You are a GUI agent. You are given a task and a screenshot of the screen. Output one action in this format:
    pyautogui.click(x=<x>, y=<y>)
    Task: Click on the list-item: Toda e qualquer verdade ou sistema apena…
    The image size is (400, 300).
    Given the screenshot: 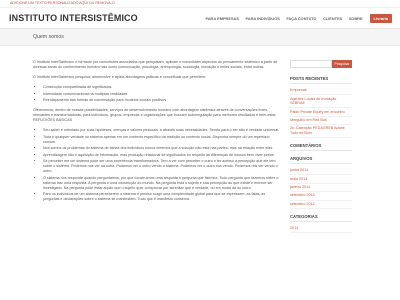 What is the action you would take?
    pyautogui.click(x=162, y=140)
    